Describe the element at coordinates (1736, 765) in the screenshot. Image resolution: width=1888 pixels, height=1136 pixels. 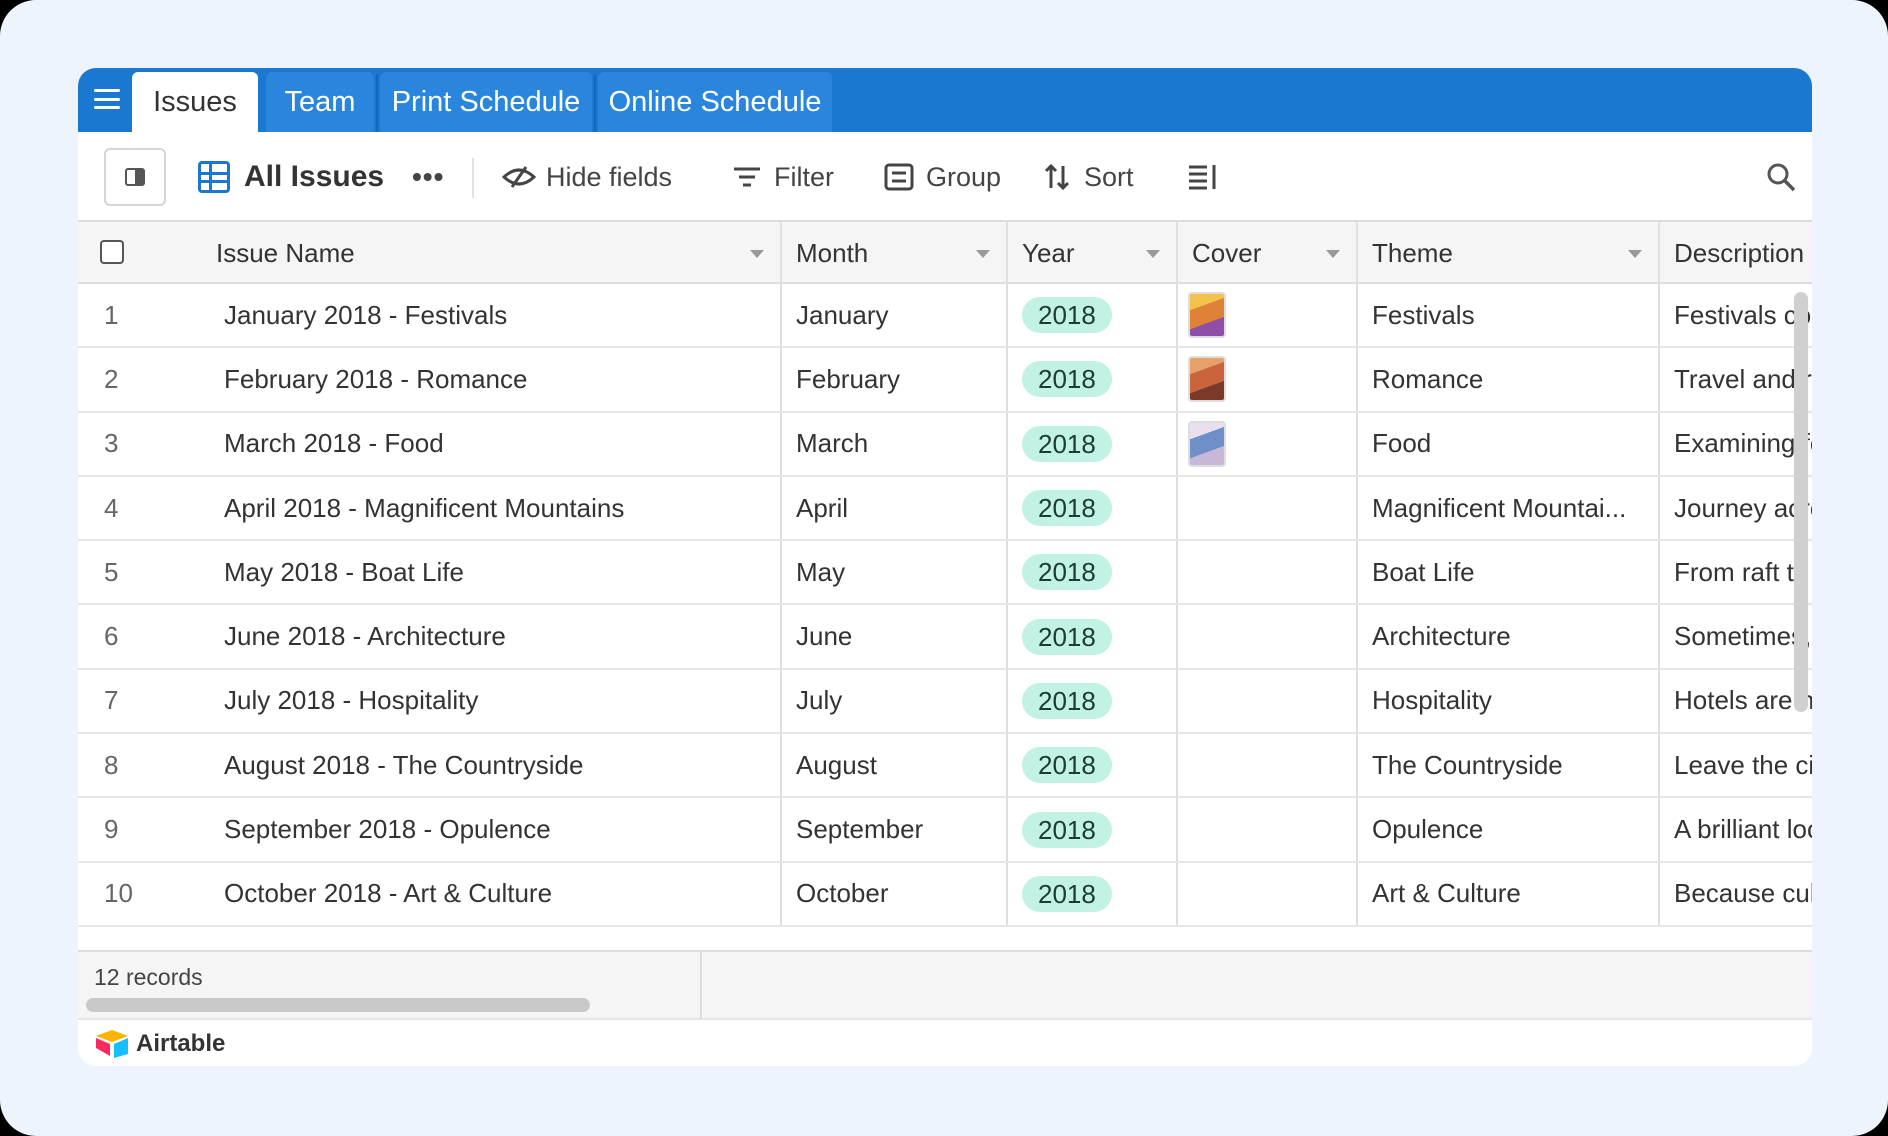
I see `cell-description: Leave the city life` at that location.